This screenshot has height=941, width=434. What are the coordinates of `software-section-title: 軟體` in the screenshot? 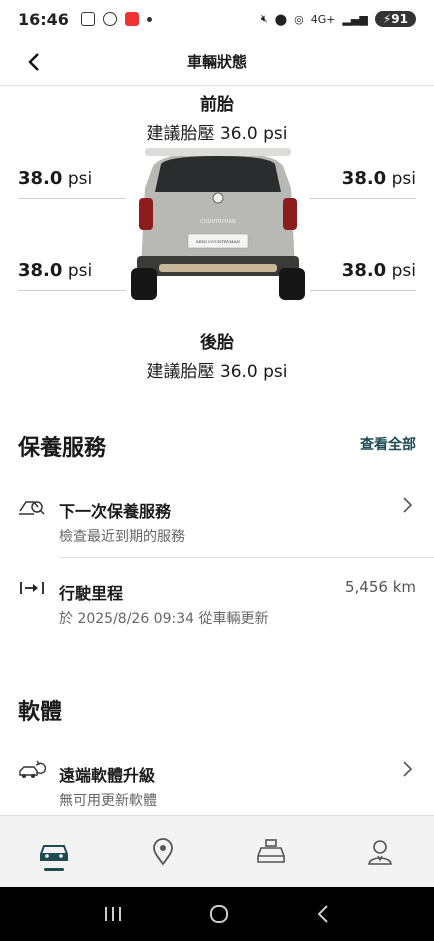 It's located at (40, 712).